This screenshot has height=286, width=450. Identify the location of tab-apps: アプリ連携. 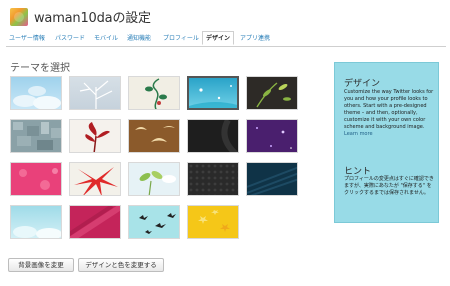
(255, 38).